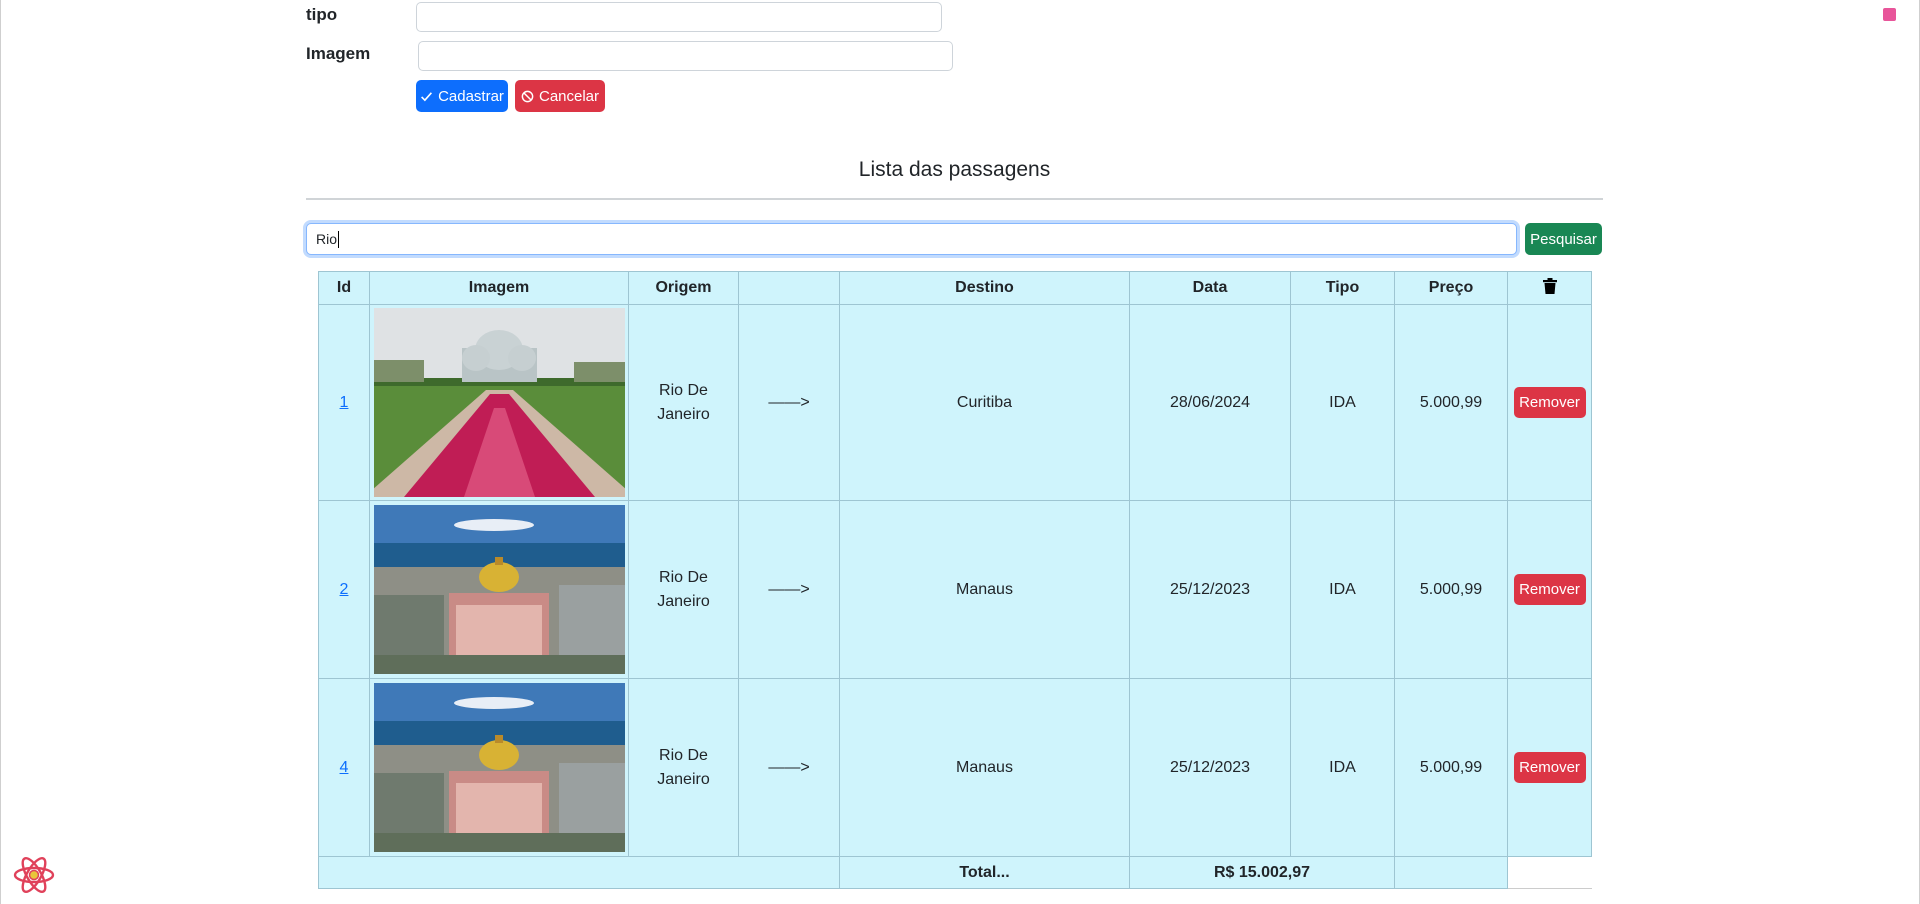 This screenshot has width=1920, height=904. Describe the element at coordinates (327, 239) in the screenshot. I see `search-value: Rio` at that location.